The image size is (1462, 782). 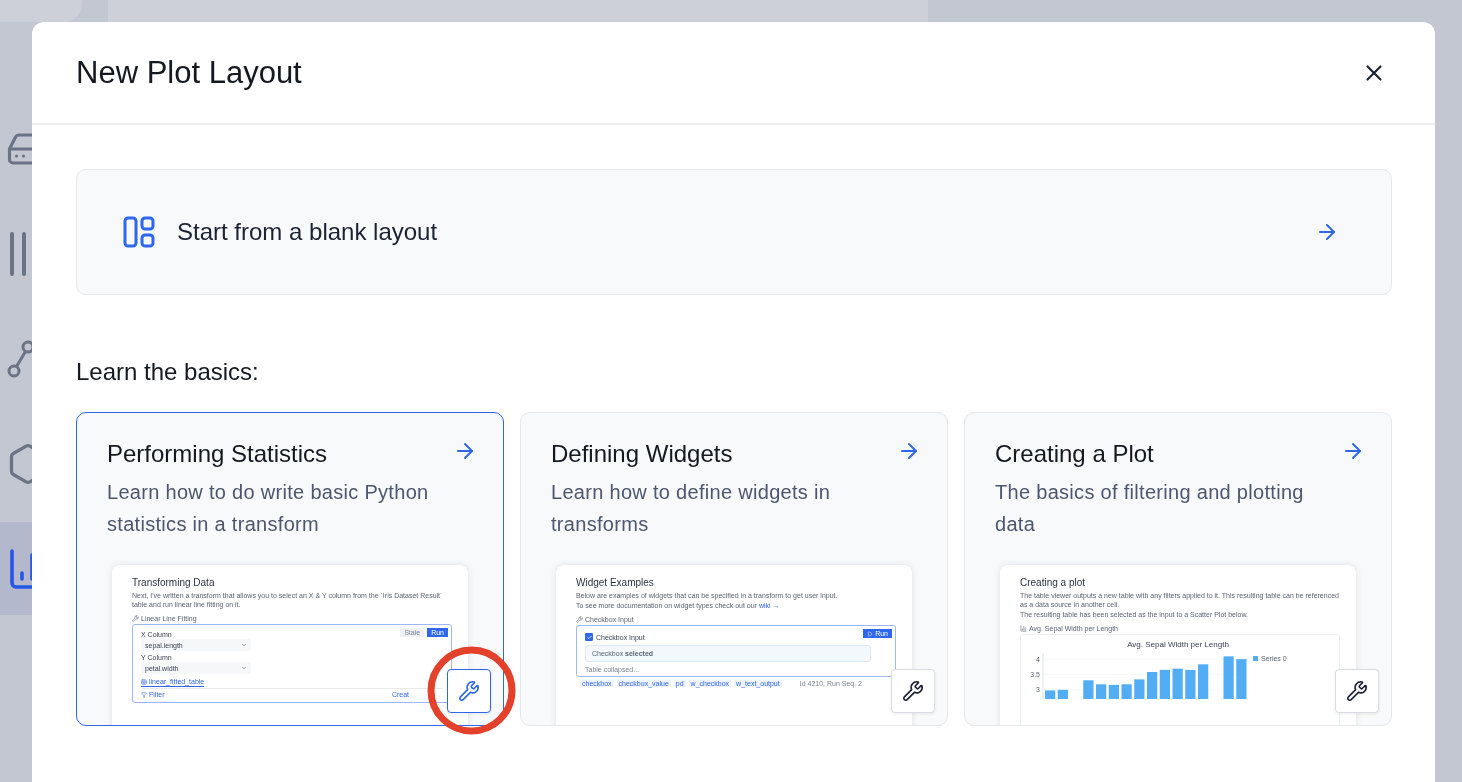 I want to click on preview-title: Creating a plot, so click(x=1053, y=582).